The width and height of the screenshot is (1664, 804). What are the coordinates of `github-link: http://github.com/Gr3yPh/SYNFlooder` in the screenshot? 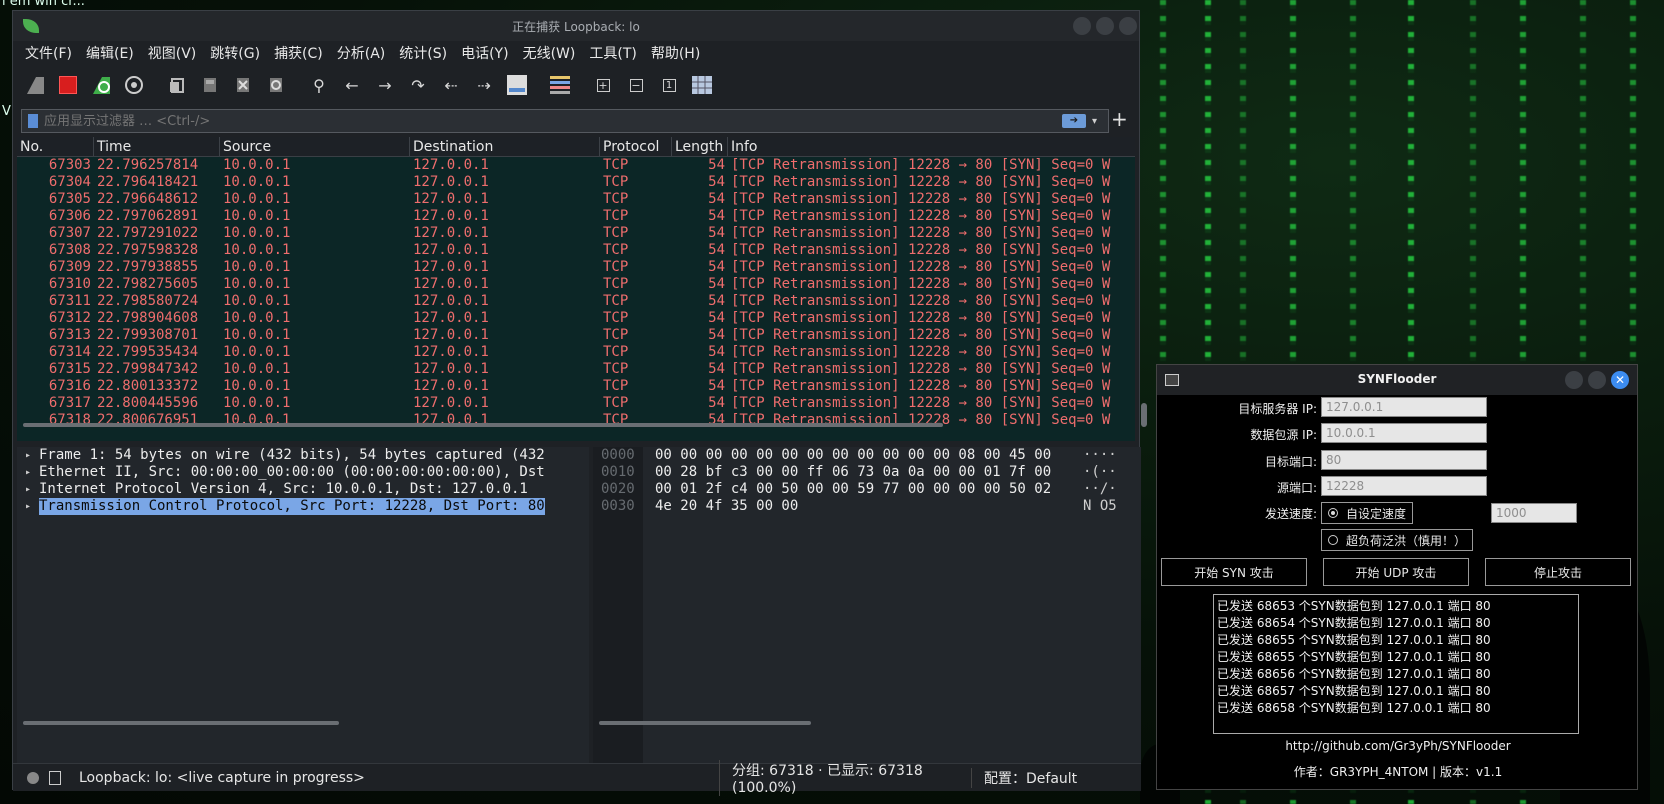 It's located at (1398, 746).